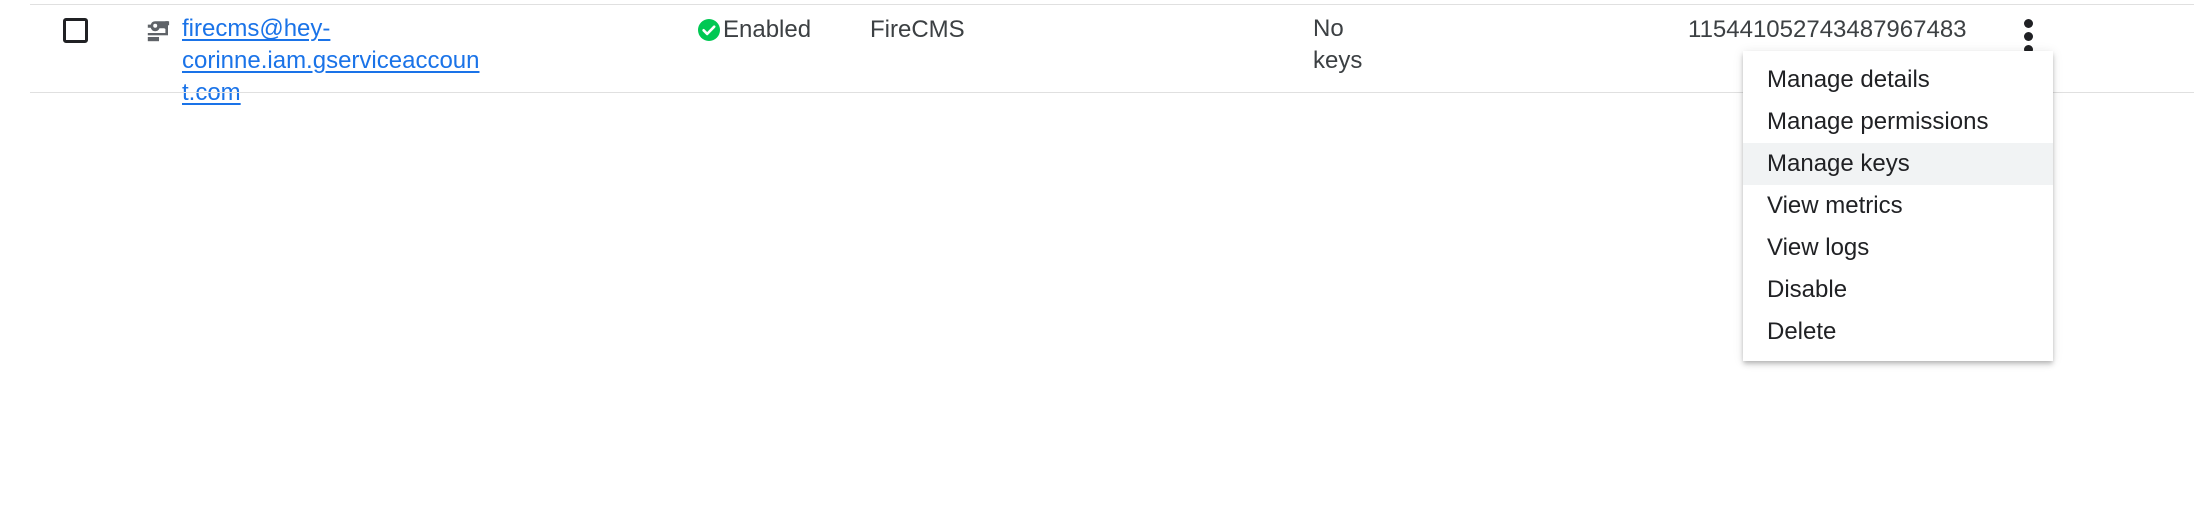 Image resolution: width=2194 pixels, height=526 pixels. Describe the element at coordinates (1898, 290) in the screenshot. I see `menu-item-disable: Disable` at that location.